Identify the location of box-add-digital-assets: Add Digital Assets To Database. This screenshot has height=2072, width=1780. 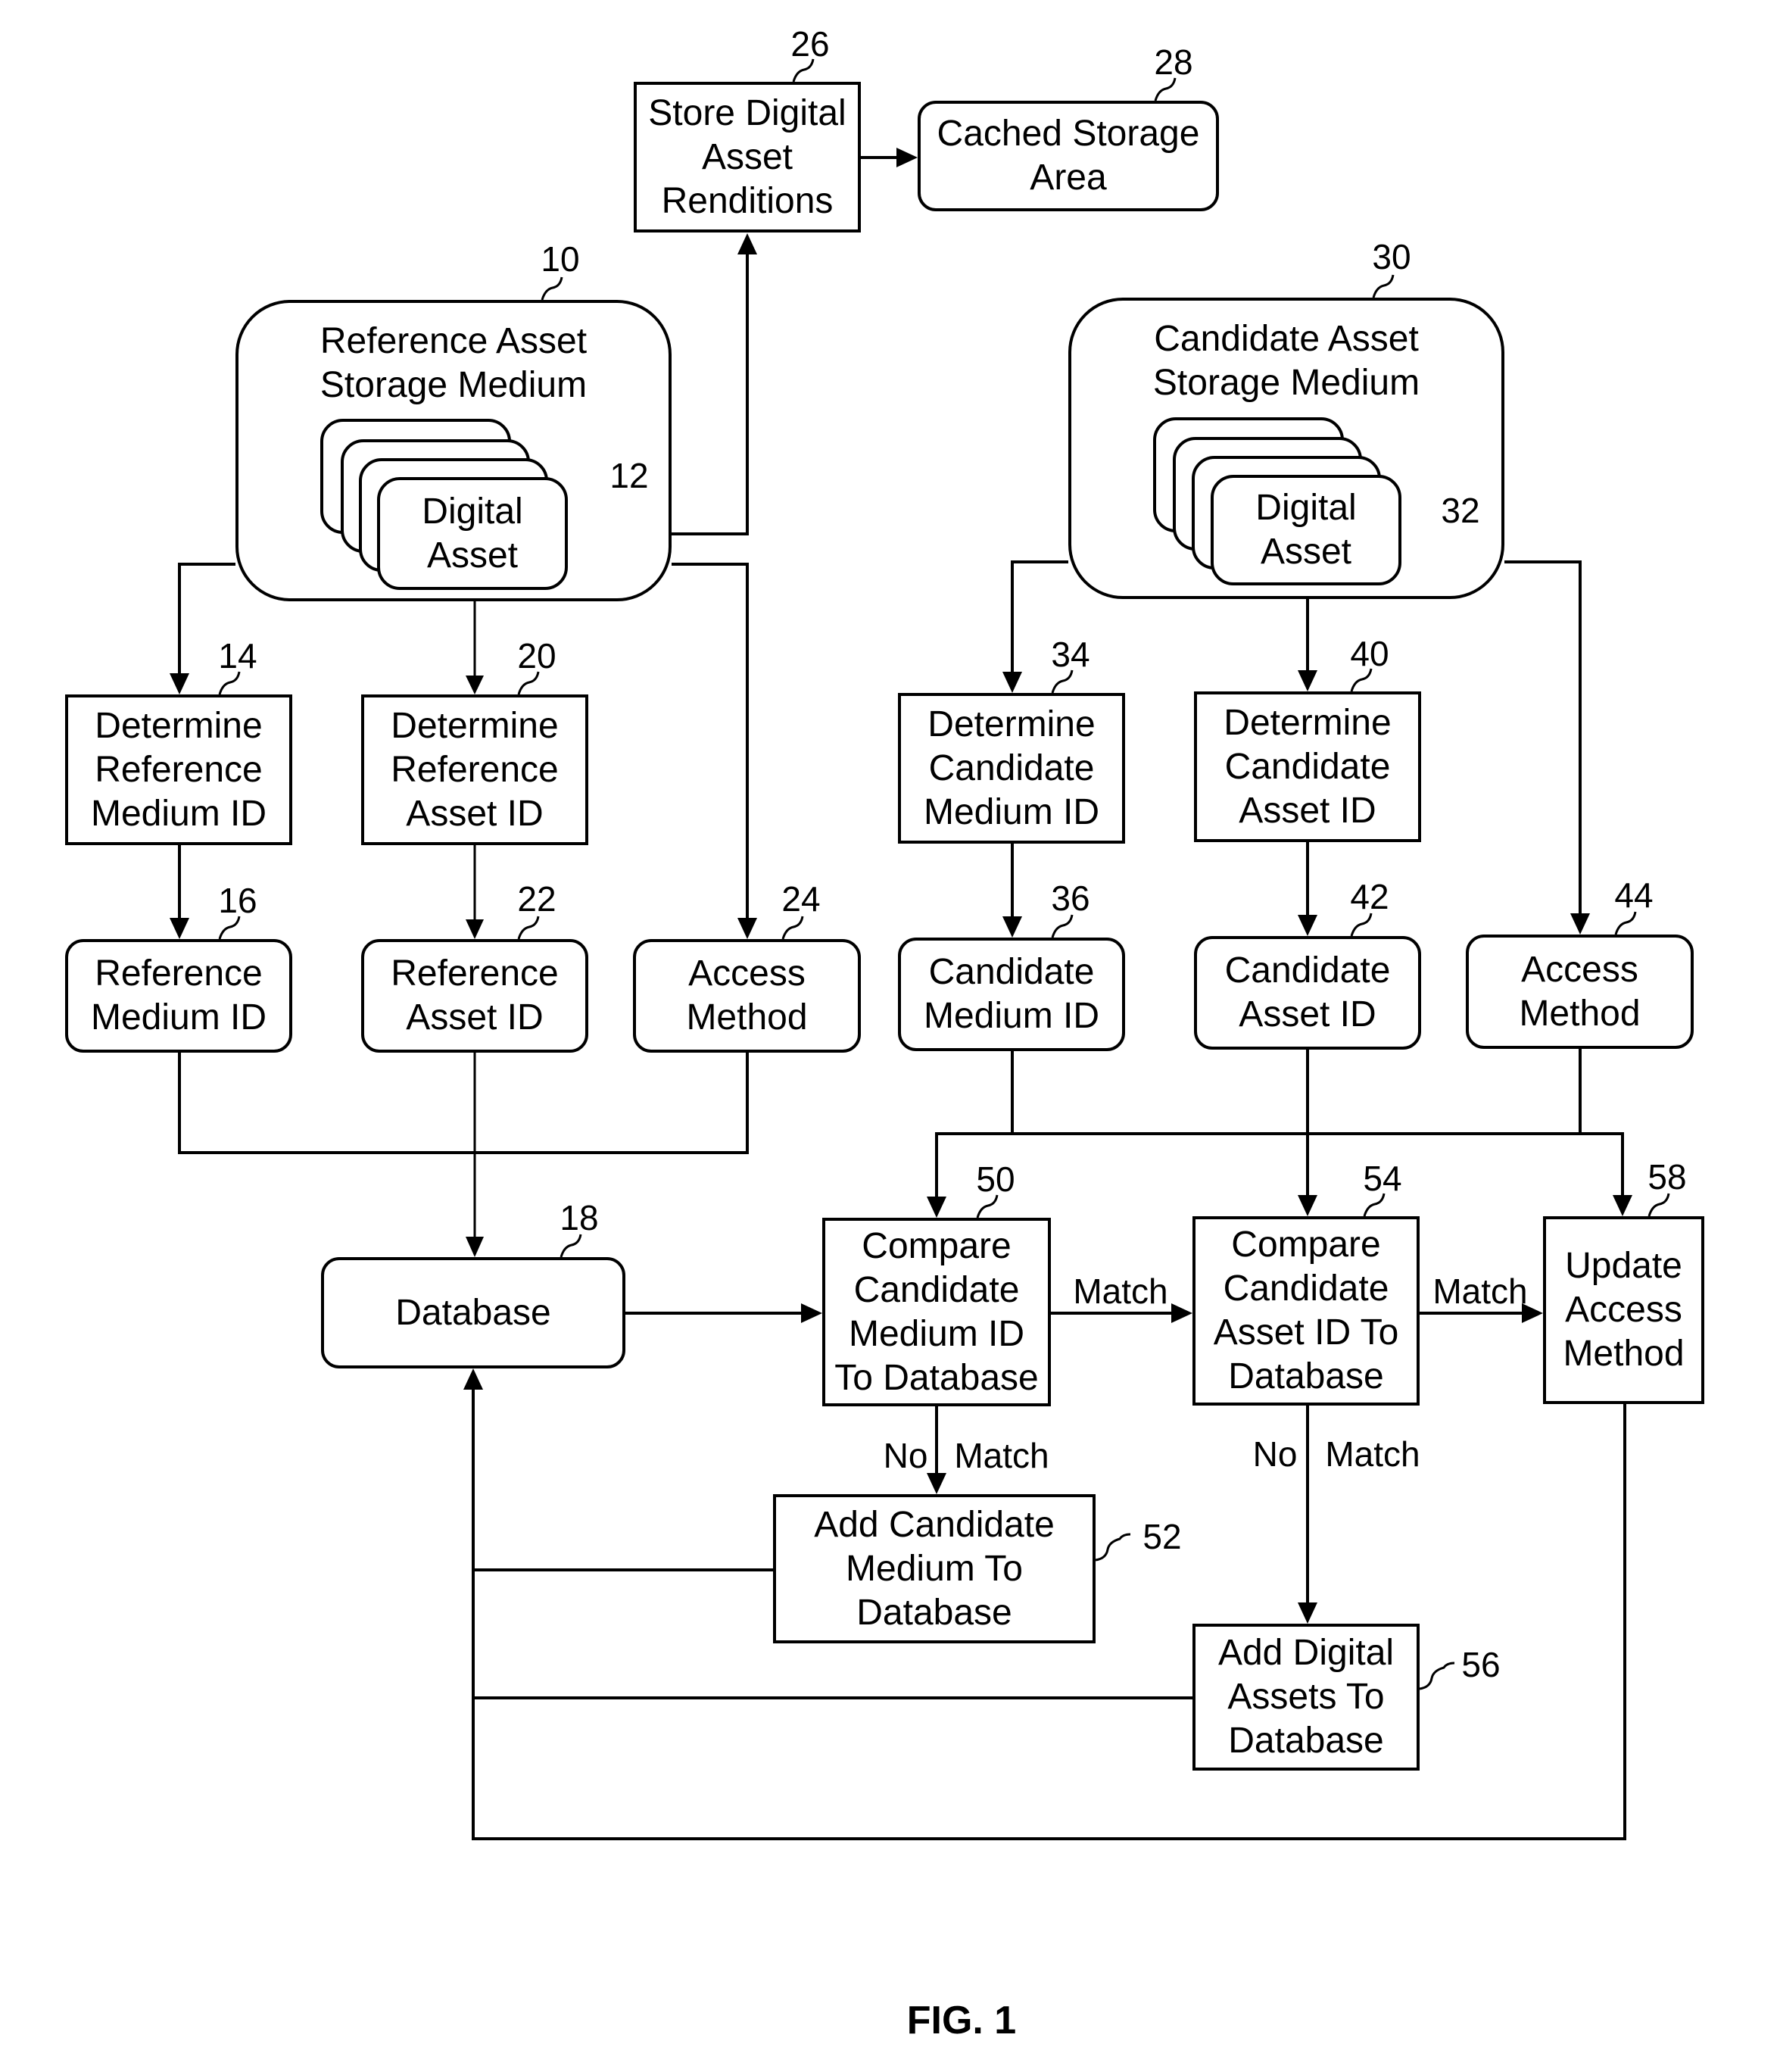
(1306, 1698).